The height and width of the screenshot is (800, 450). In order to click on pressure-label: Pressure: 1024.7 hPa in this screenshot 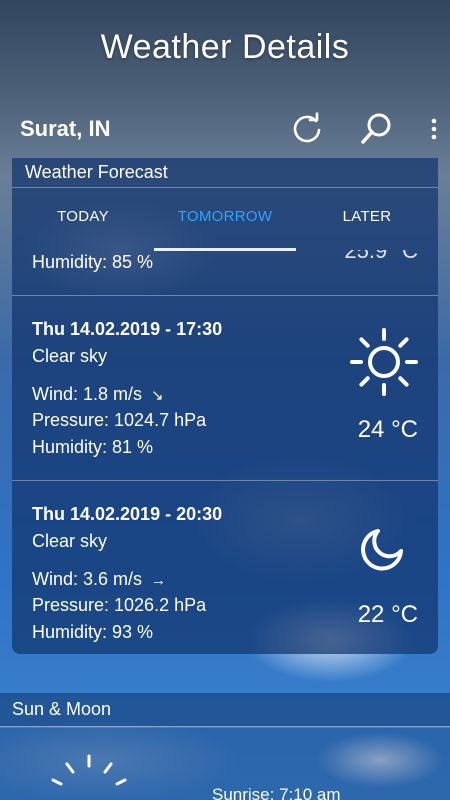, I will do `click(119, 420)`.